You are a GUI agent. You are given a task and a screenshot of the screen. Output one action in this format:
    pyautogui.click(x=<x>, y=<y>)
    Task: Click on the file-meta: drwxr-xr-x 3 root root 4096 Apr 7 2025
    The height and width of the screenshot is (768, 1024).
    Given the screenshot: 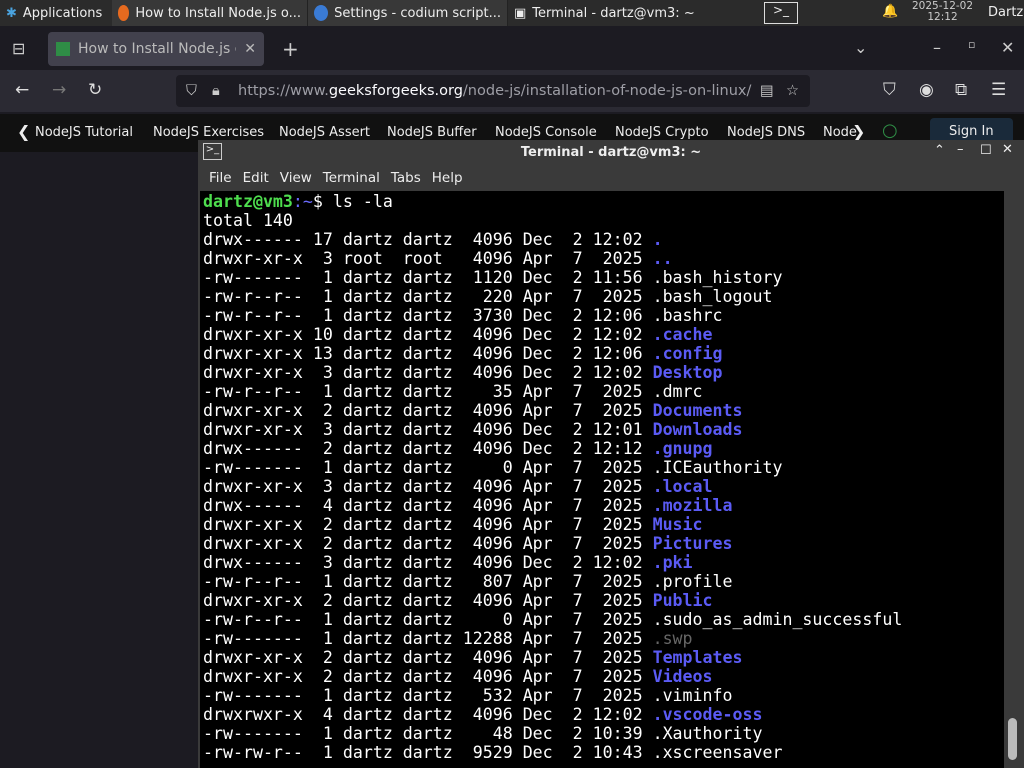 What is the action you would take?
    pyautogui.click(x=428, y=258)
    